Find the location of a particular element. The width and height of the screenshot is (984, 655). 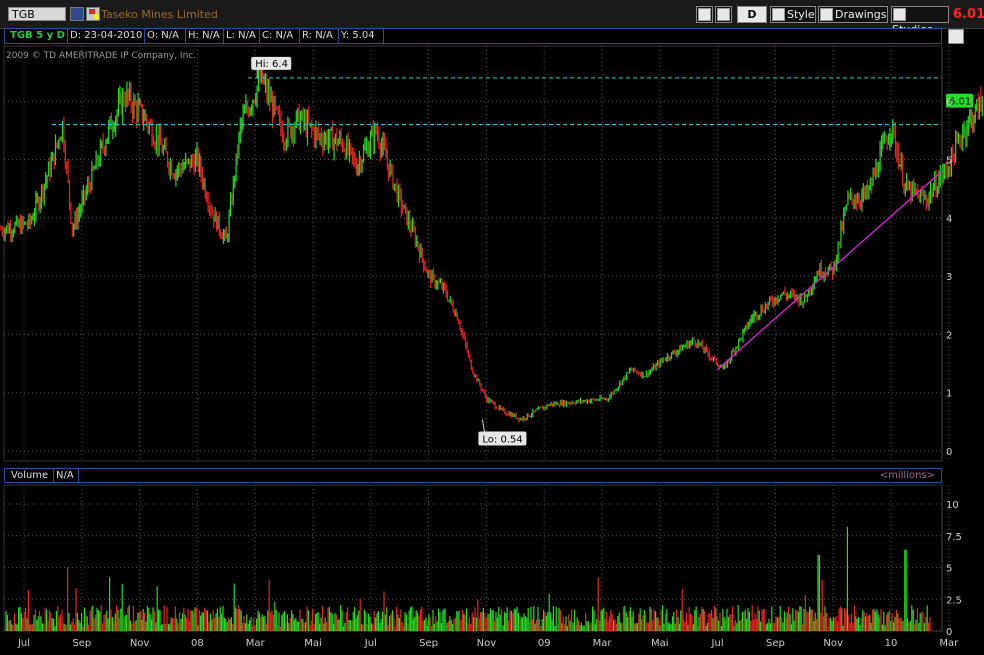

hi-label: Hi: 6.4 is located at coordinates (271, 64).